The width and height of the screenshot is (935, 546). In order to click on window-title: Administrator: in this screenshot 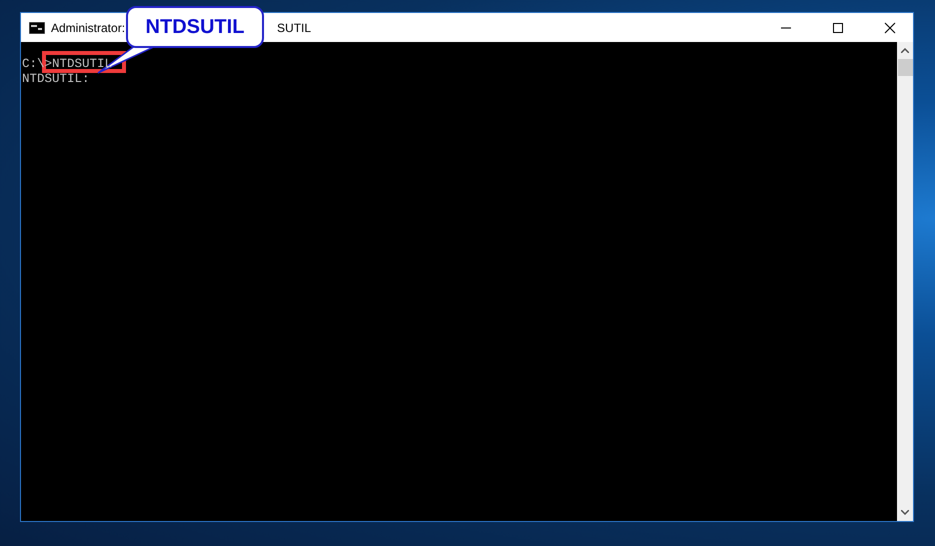, I will do `click(88, 27)`.